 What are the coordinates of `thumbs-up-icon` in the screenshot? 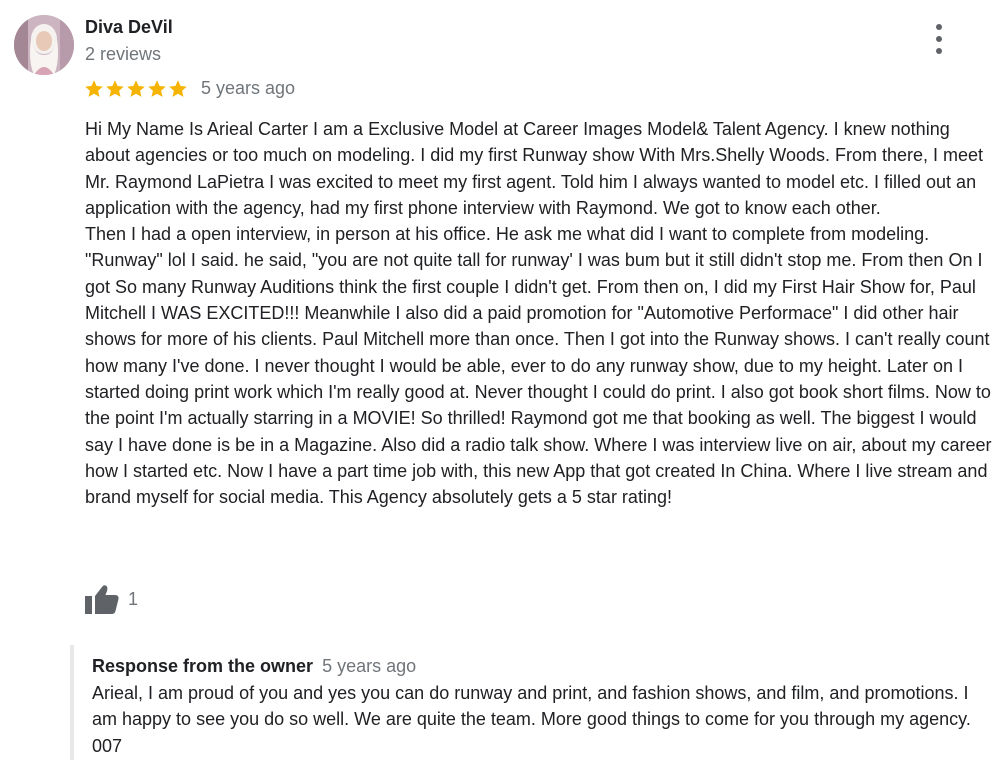 It's located at (102, 599).